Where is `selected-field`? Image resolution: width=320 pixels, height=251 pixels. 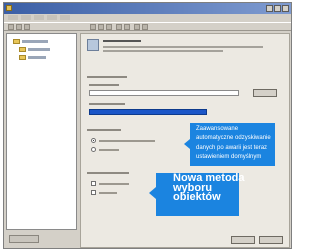 selected-field is located at coordinates (148, 112).